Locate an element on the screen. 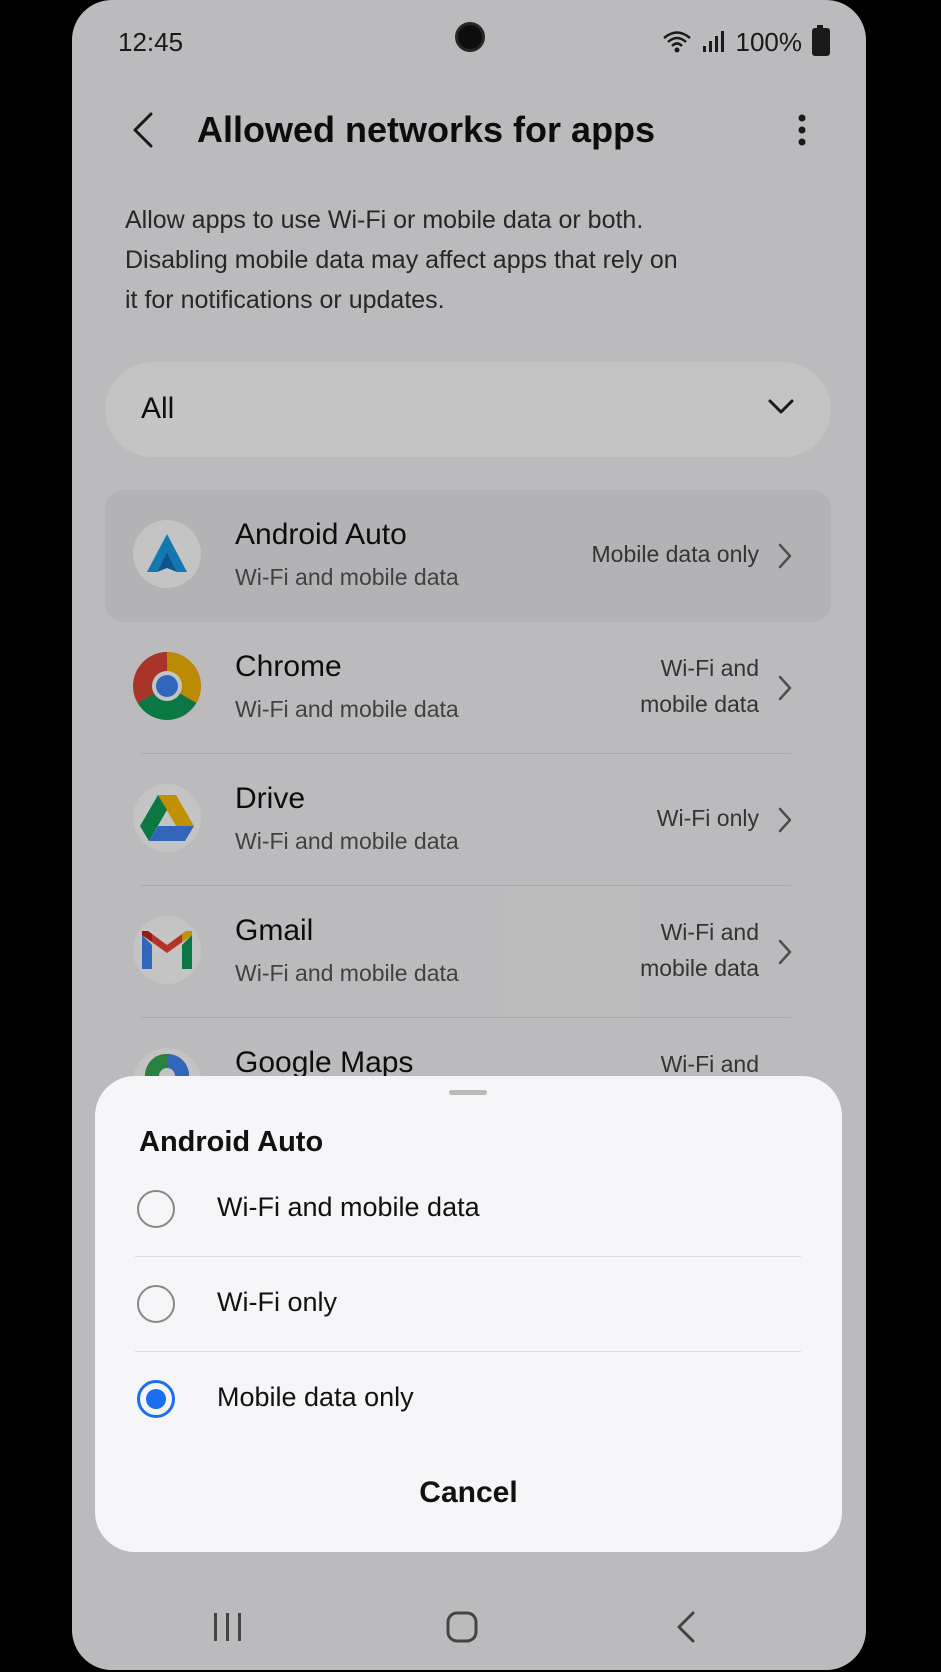 This screenshot has height=1672, width=941. cancel-button: Cancel is located at coordinates (468, 1493).